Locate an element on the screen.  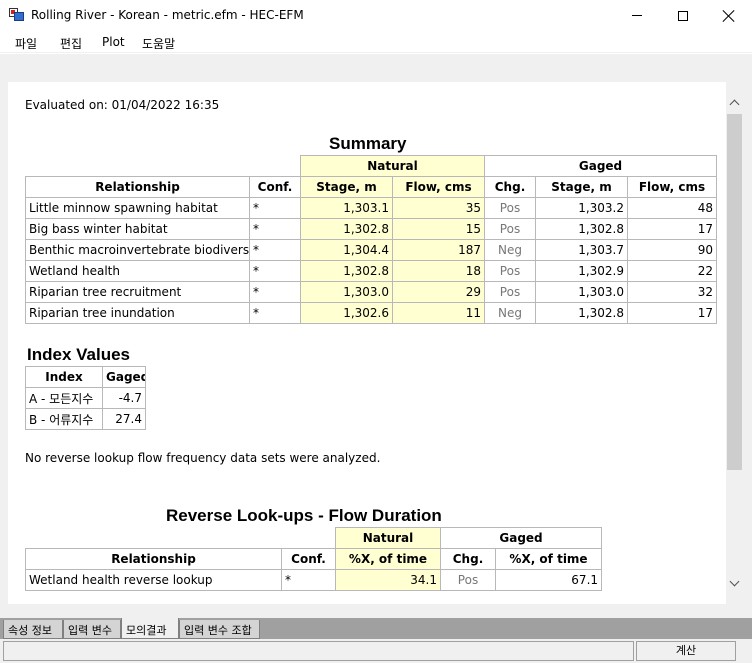
index-value-cell: -4.7 is located at coordinates (124, 398).